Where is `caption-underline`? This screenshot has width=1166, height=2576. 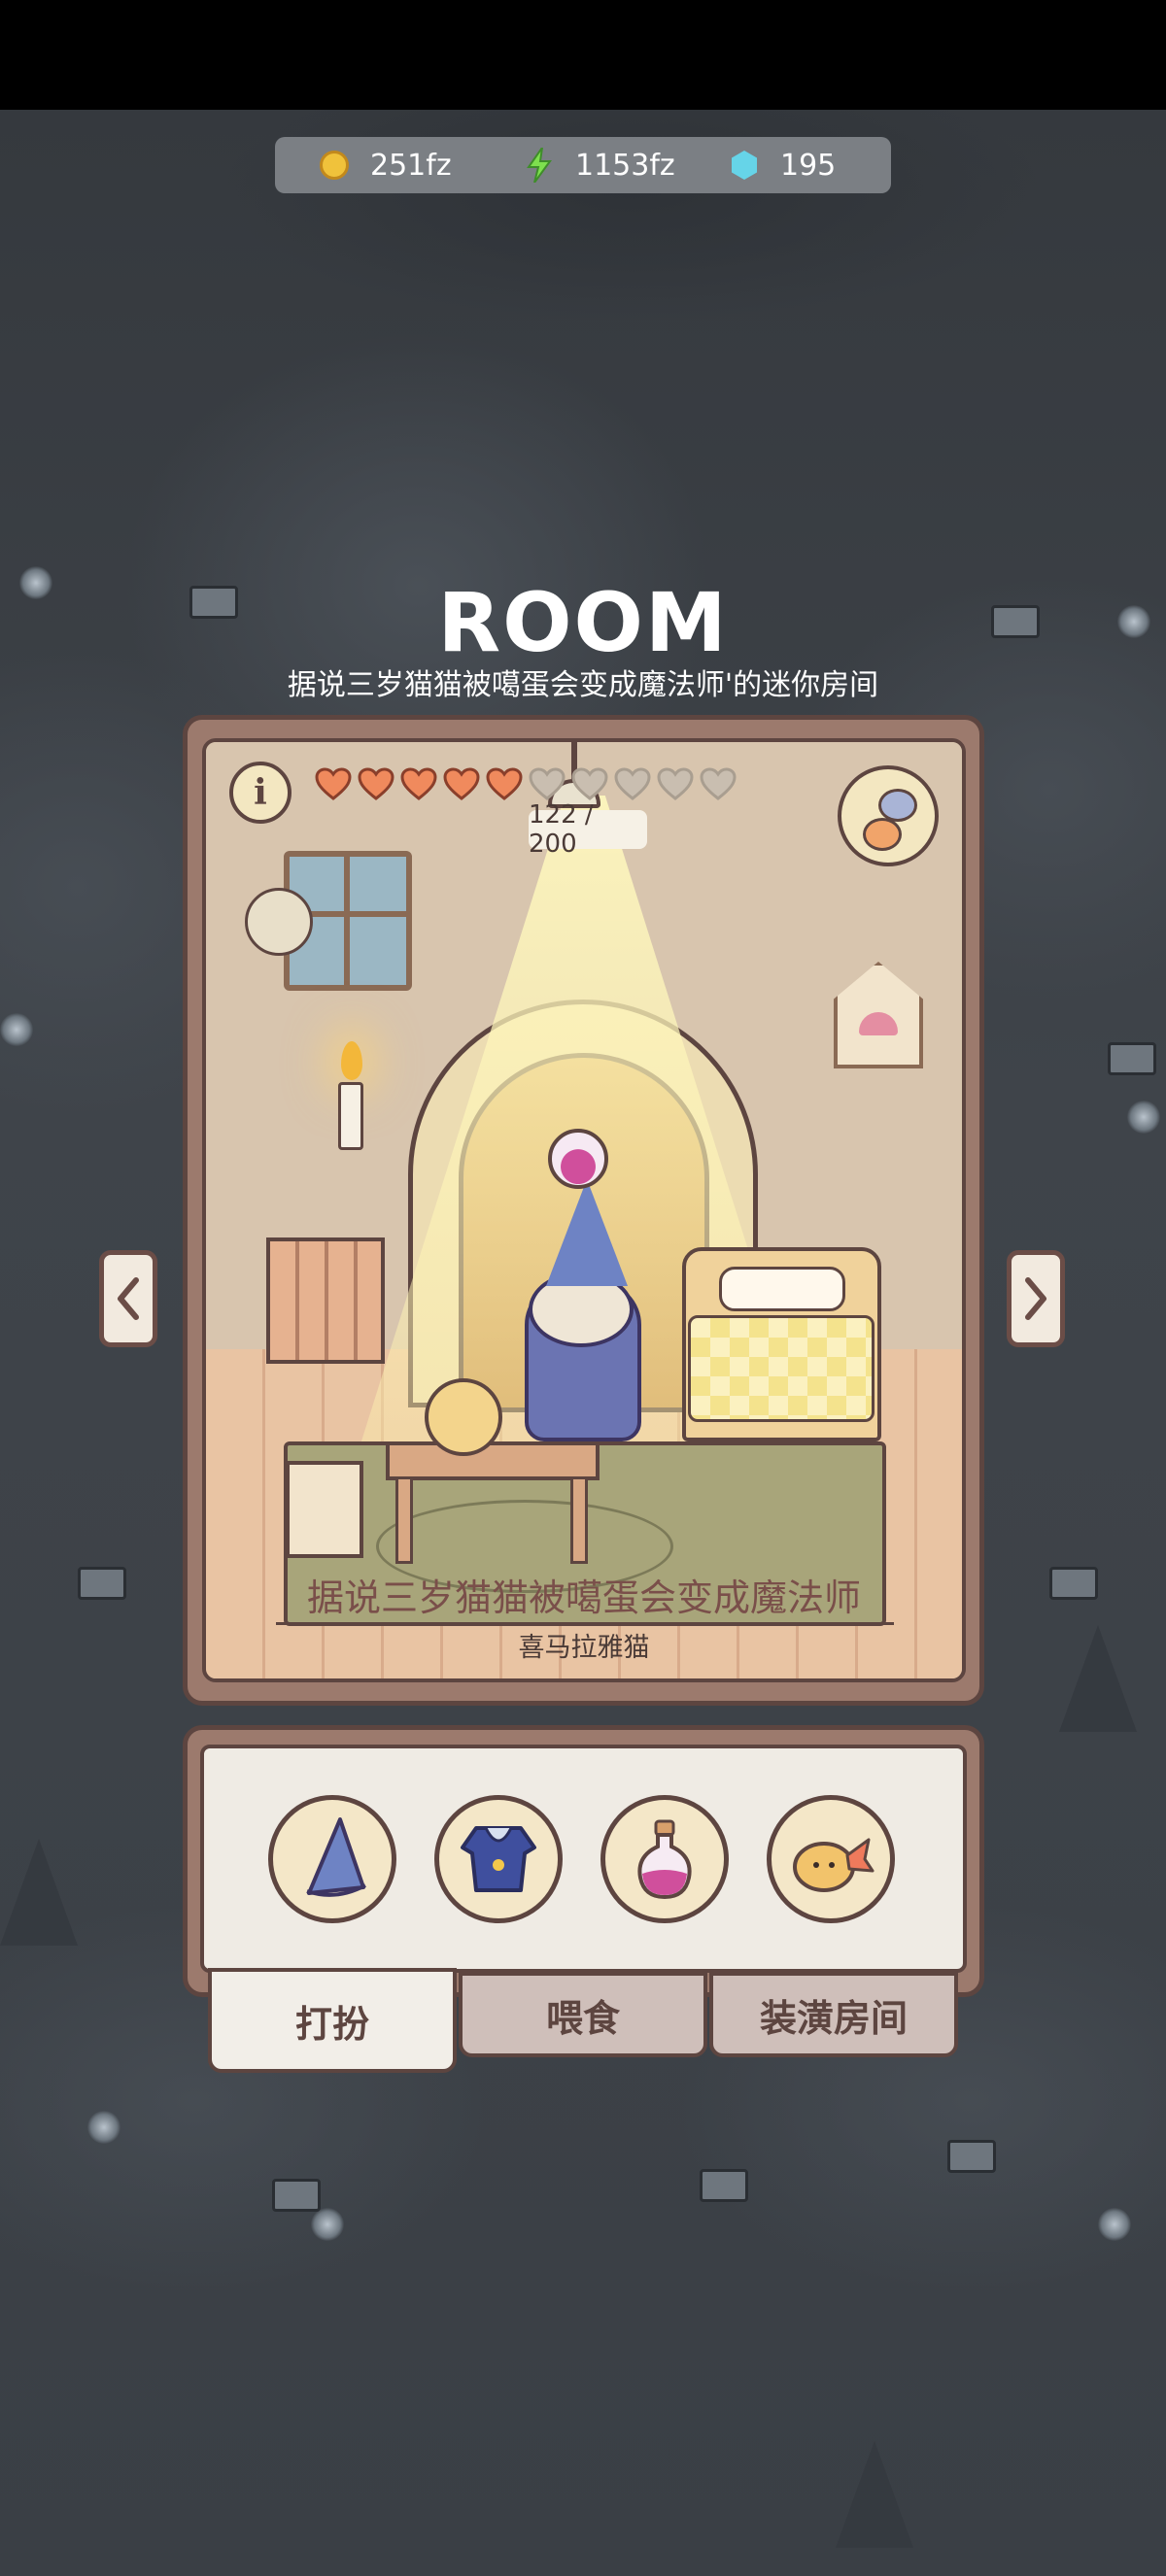
caption-underline is located at coordinates (585, 1623).